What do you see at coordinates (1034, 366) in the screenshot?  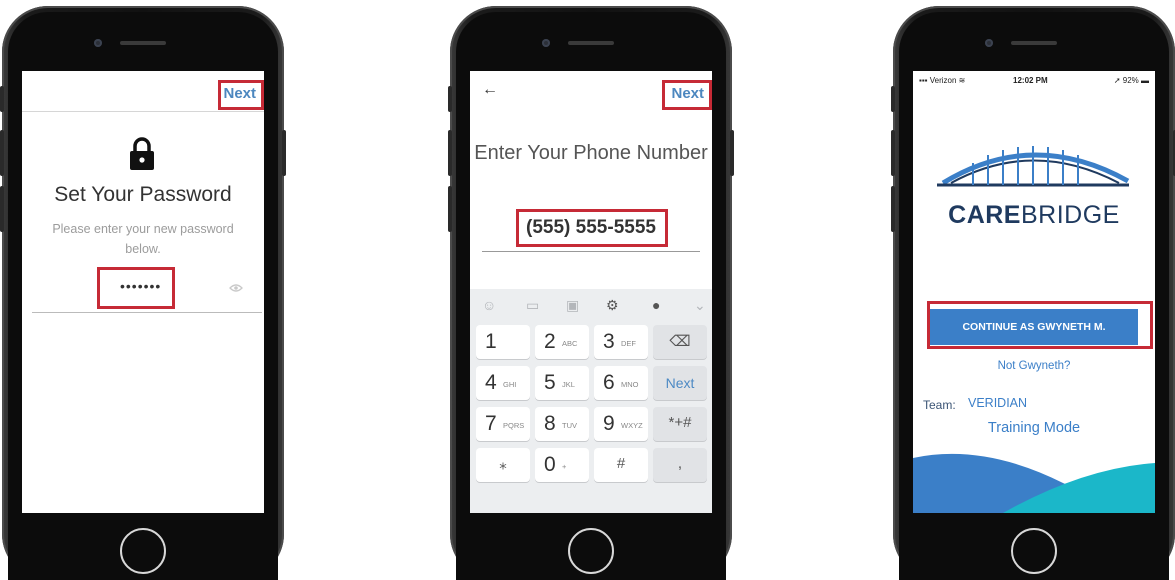 I see `not-user-link: Not Gwyneth?` at bounding box center [1034, 366].